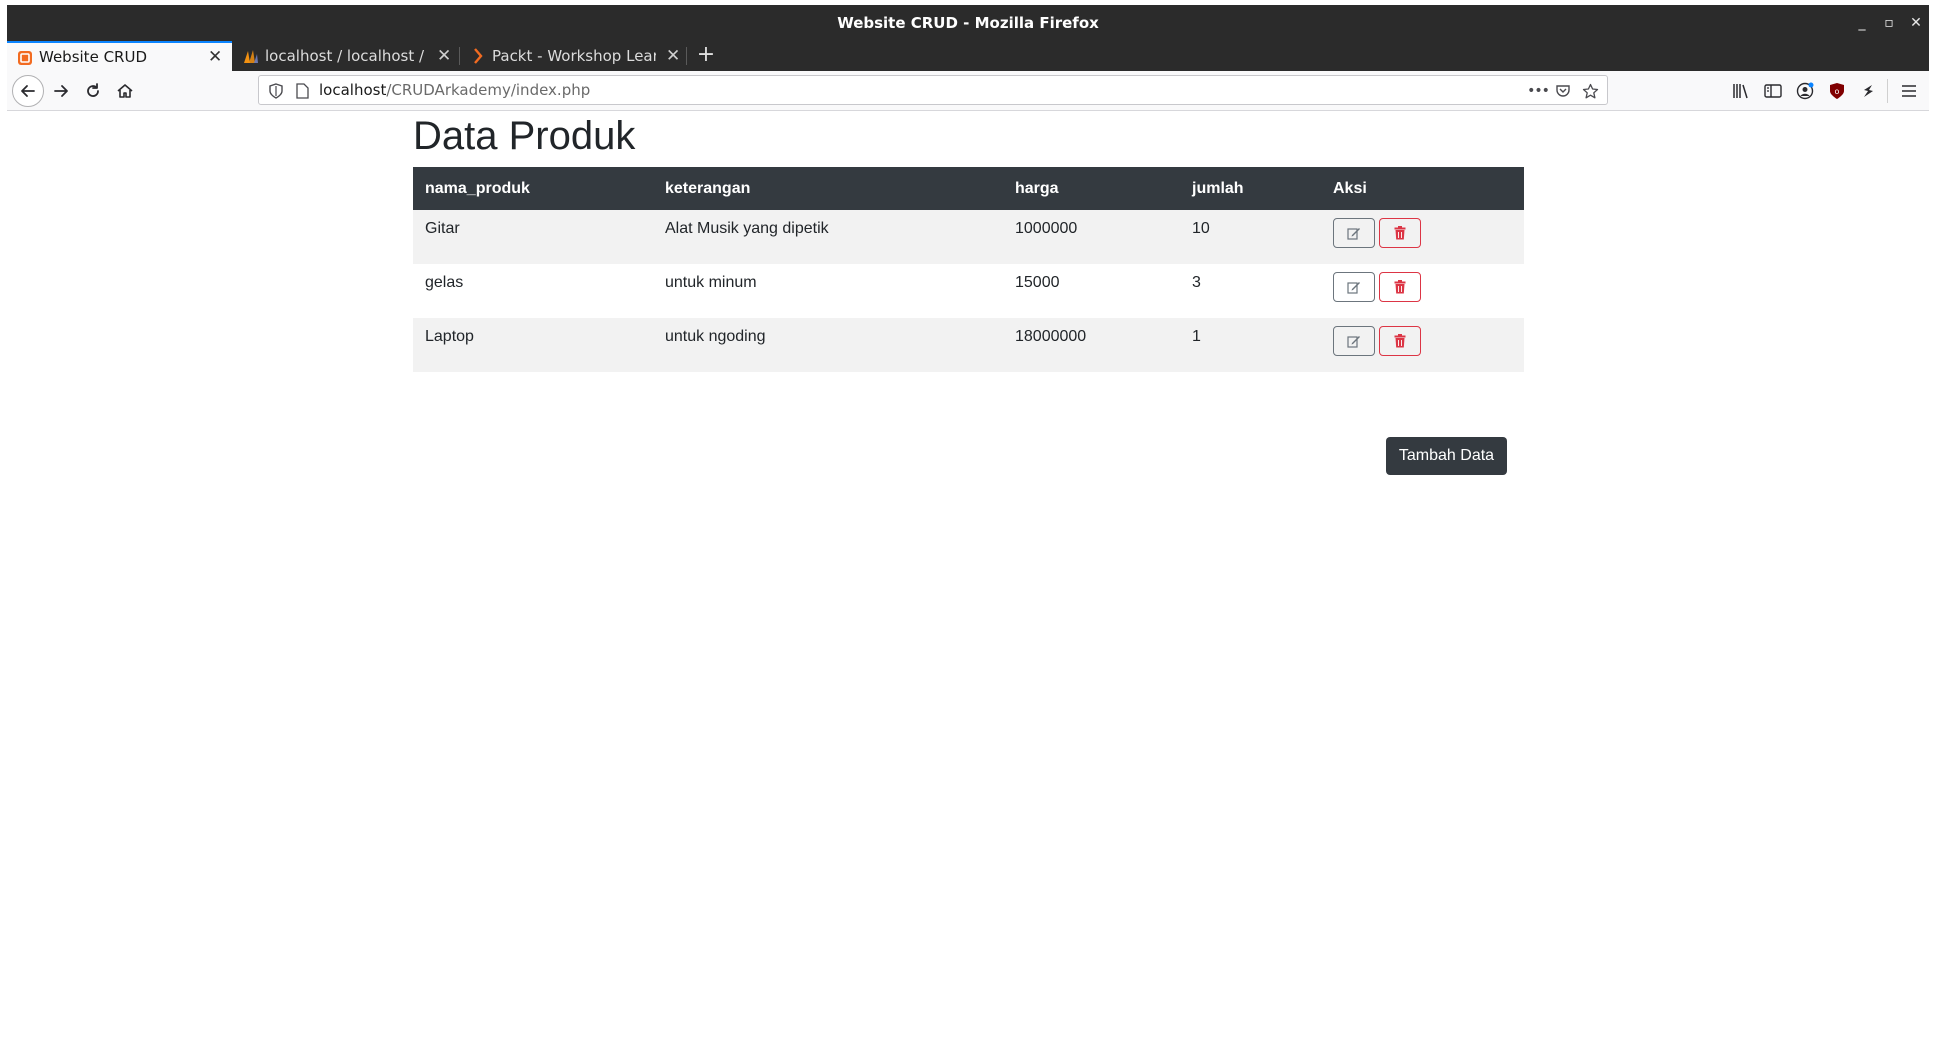  Describe the element at coordinates (933, 90) in the screenshot. I see `url-bar: localhost/CRUDArkademy/index.php •••` at that location.